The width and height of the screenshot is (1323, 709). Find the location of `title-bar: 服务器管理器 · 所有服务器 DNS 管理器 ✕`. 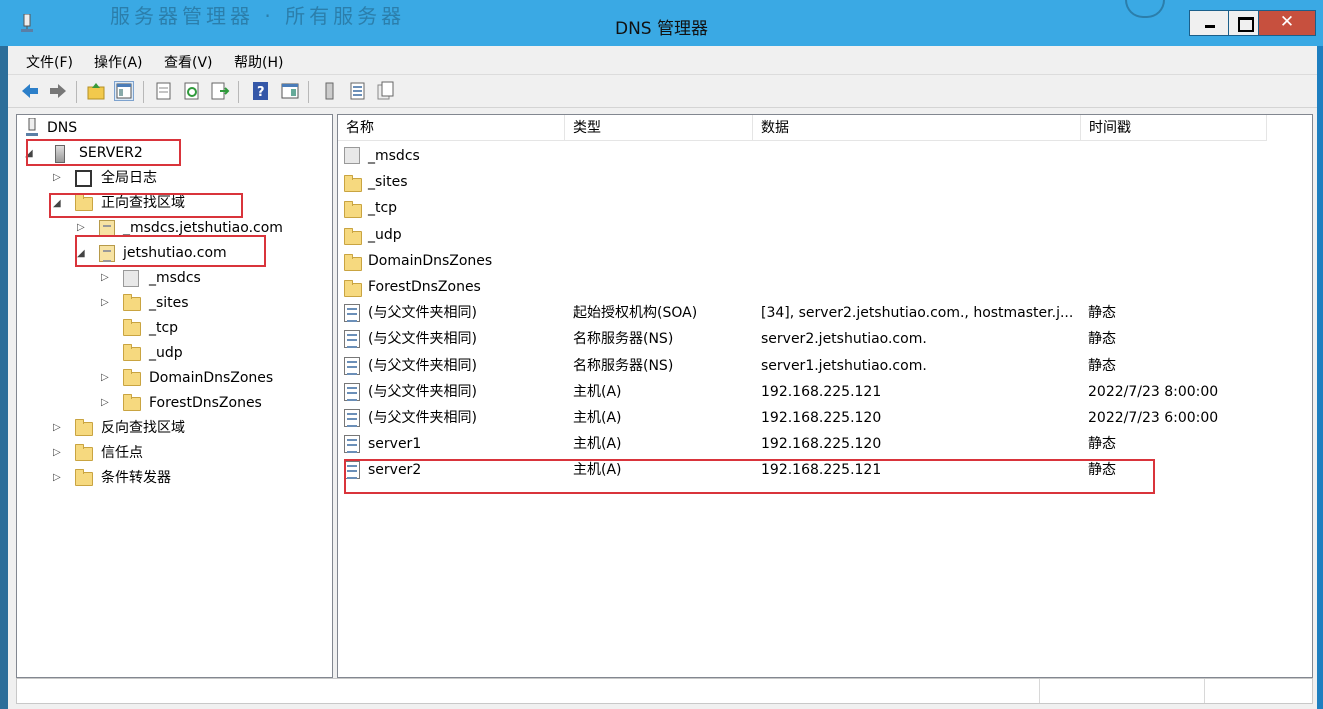

title-bar: 服务器管理器 · 所有服务器 DNS 管理器 ✕ is located at coordinates (661, 23).